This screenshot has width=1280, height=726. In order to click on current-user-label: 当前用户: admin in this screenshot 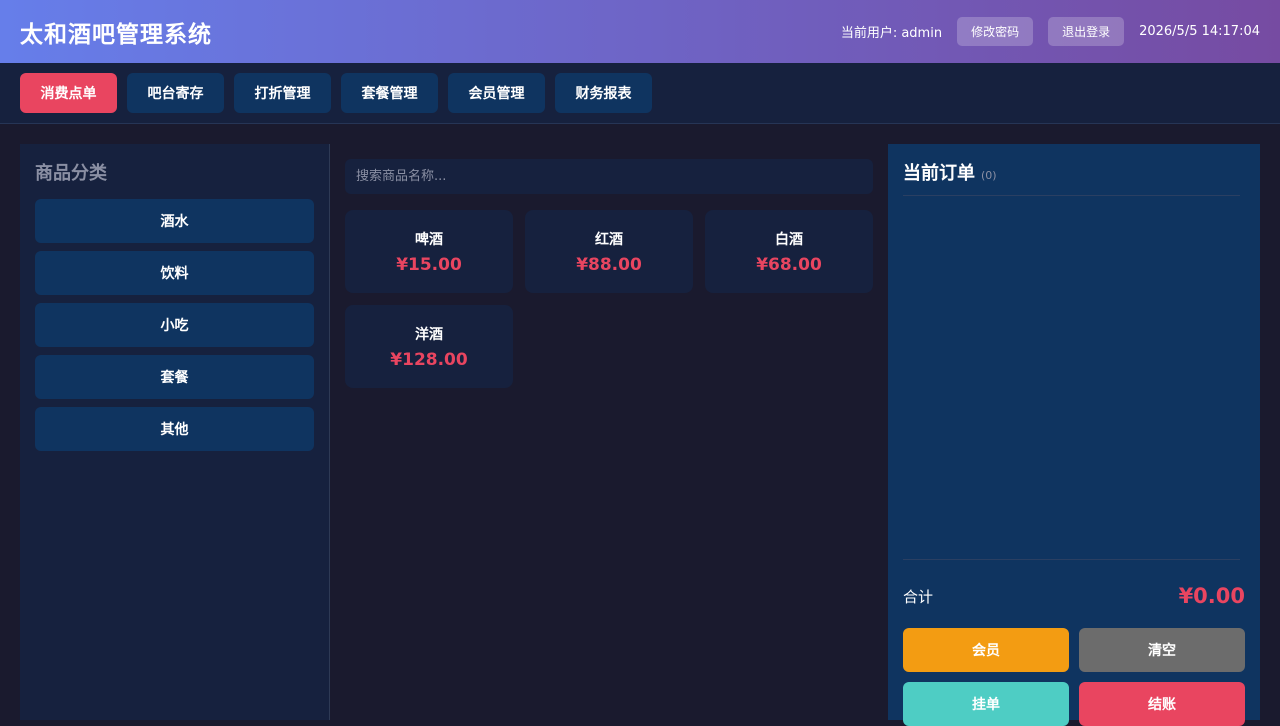, I will do `click(891, 33)`.